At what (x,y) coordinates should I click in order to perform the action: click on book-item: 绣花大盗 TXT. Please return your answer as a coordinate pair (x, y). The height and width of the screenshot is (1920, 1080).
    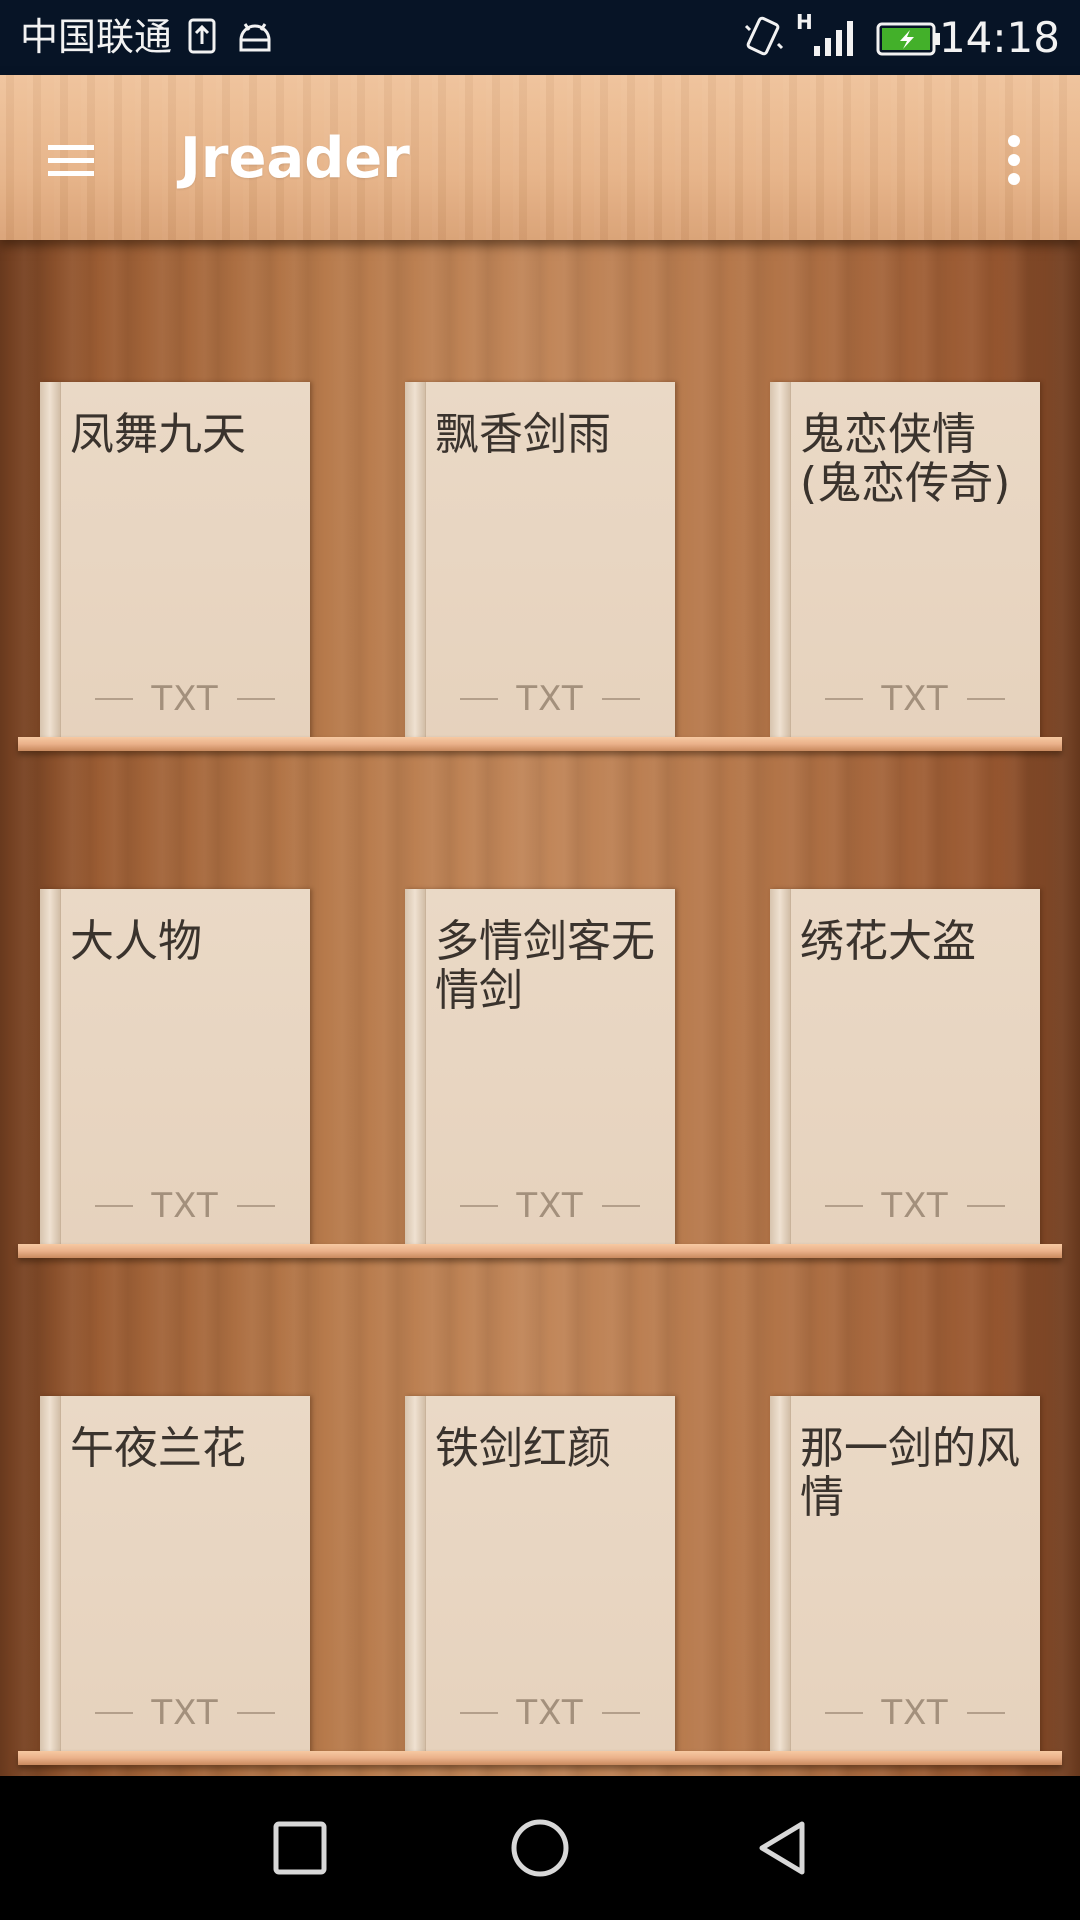
    Looking at the image, I should click on (905, 1067).